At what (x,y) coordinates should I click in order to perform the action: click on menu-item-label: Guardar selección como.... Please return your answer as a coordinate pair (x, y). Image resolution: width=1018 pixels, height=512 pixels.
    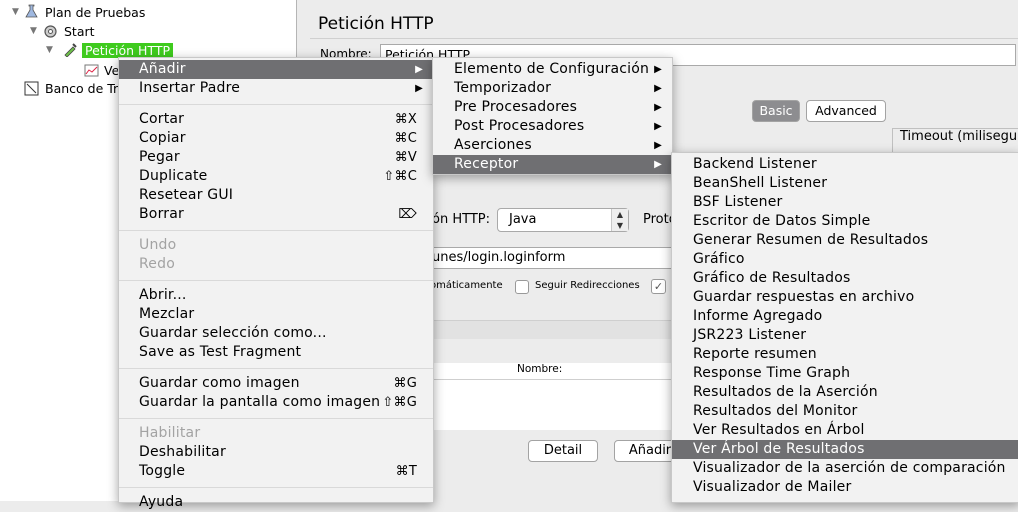
    Looking at the image, I should click on (233, 333).